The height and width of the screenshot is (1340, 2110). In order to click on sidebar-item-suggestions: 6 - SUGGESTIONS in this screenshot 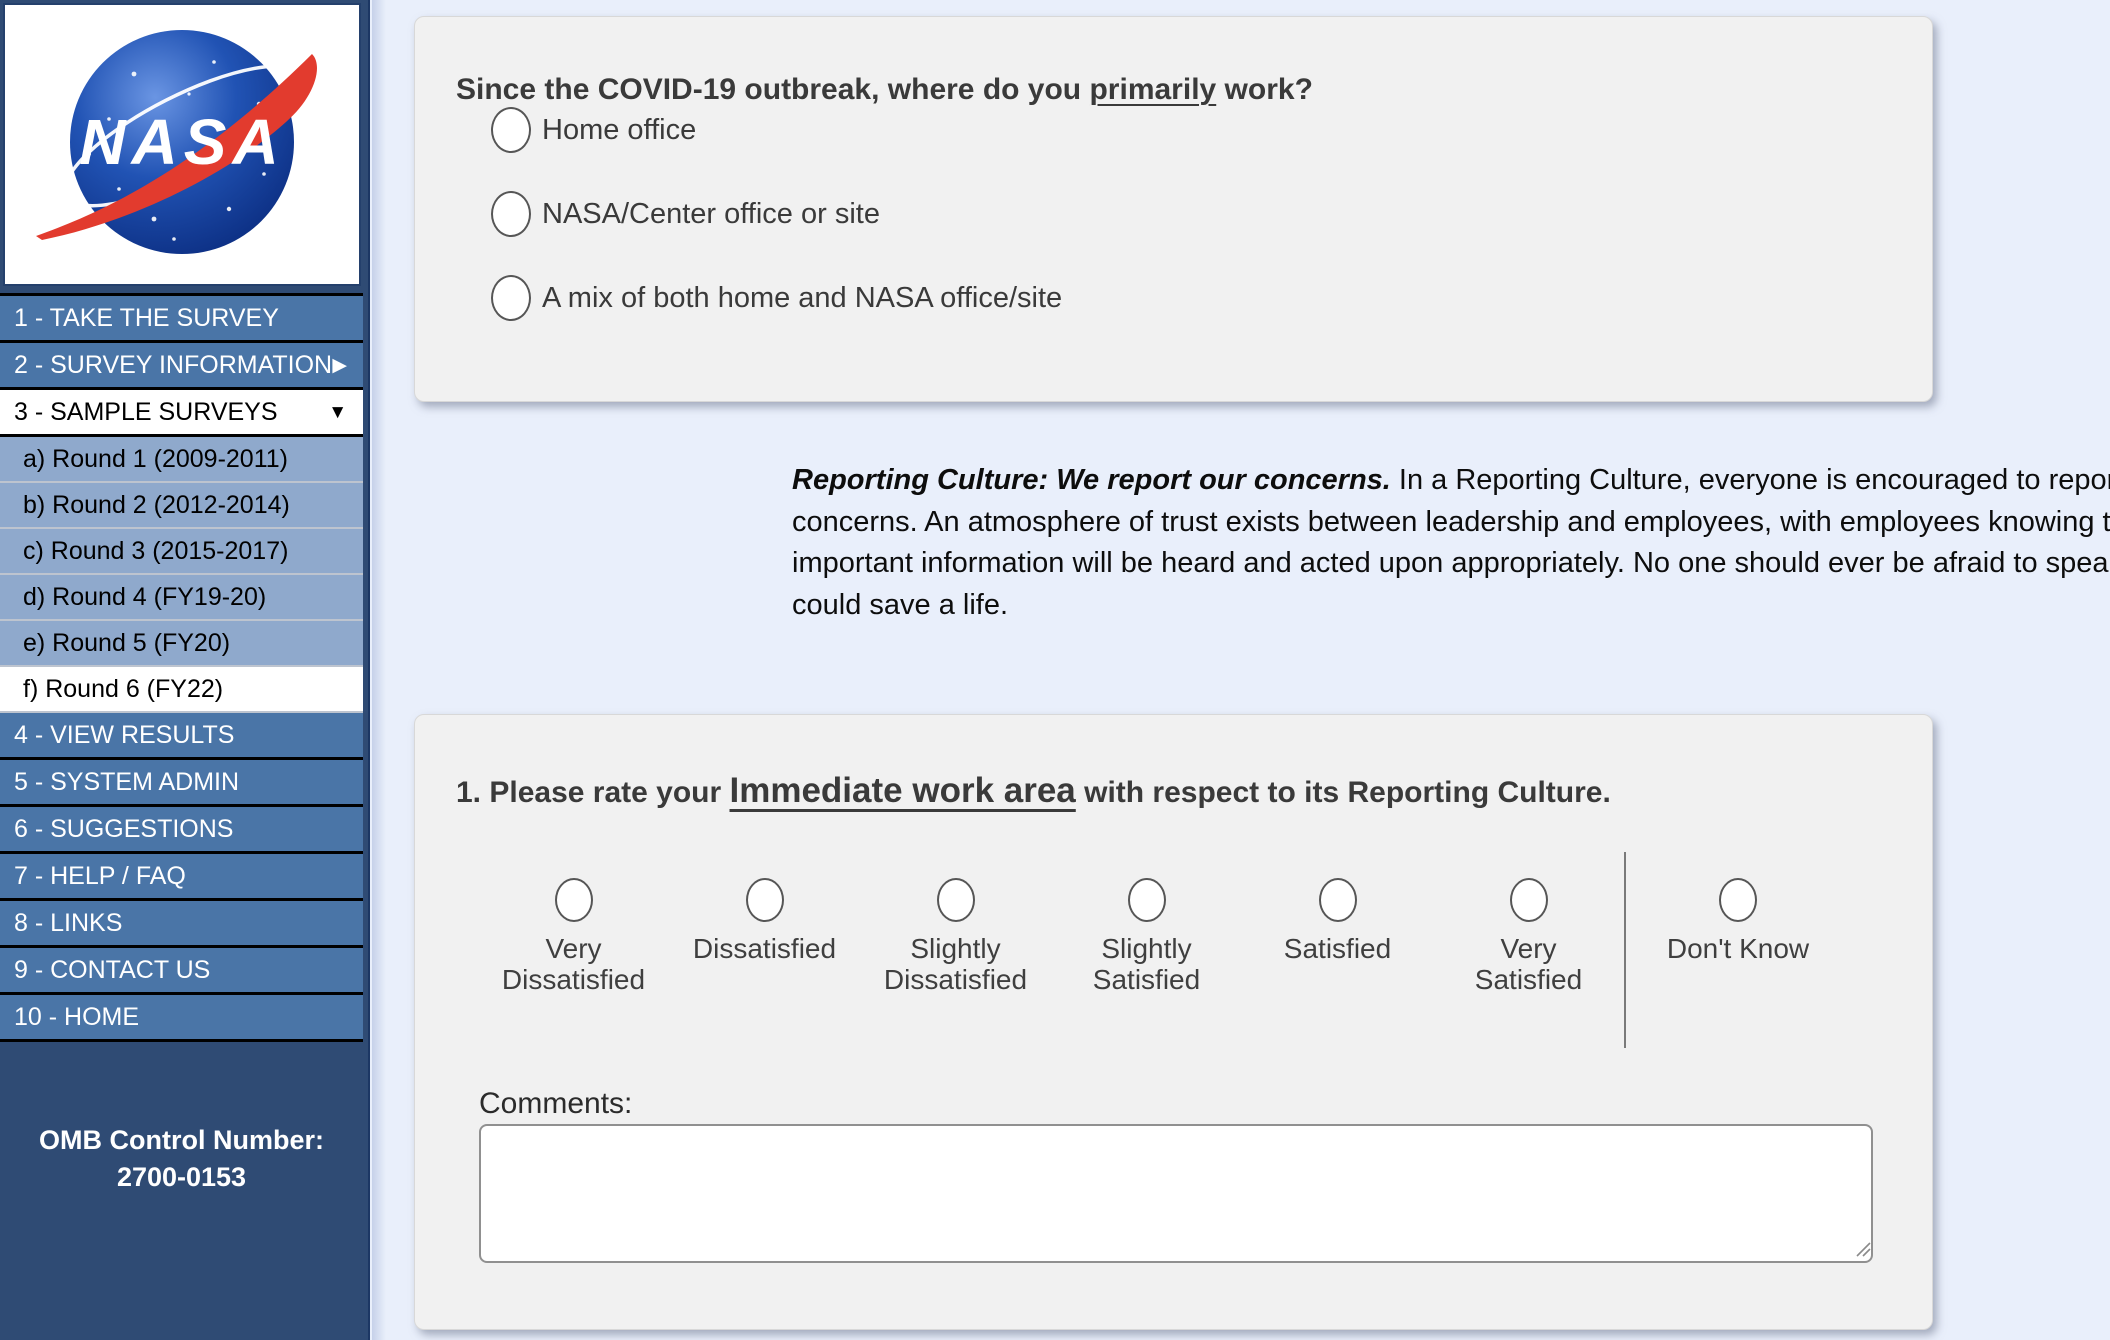, I will do `click(181, 830)`.